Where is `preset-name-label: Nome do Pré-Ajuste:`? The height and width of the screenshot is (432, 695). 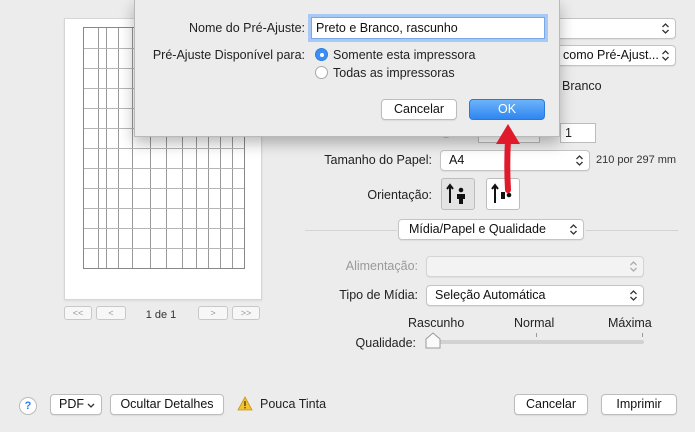 preset-name-label: Nome do Pré-Ajuste: is located at coordinates (246, 28).